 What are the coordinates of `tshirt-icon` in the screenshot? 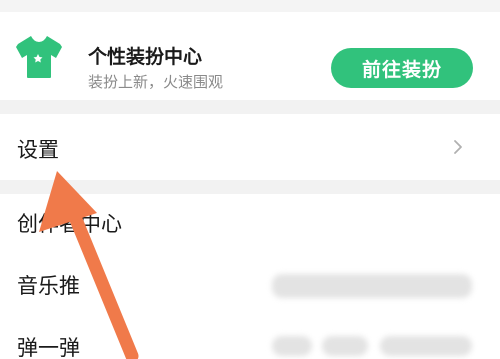 It's located at (39, 57).